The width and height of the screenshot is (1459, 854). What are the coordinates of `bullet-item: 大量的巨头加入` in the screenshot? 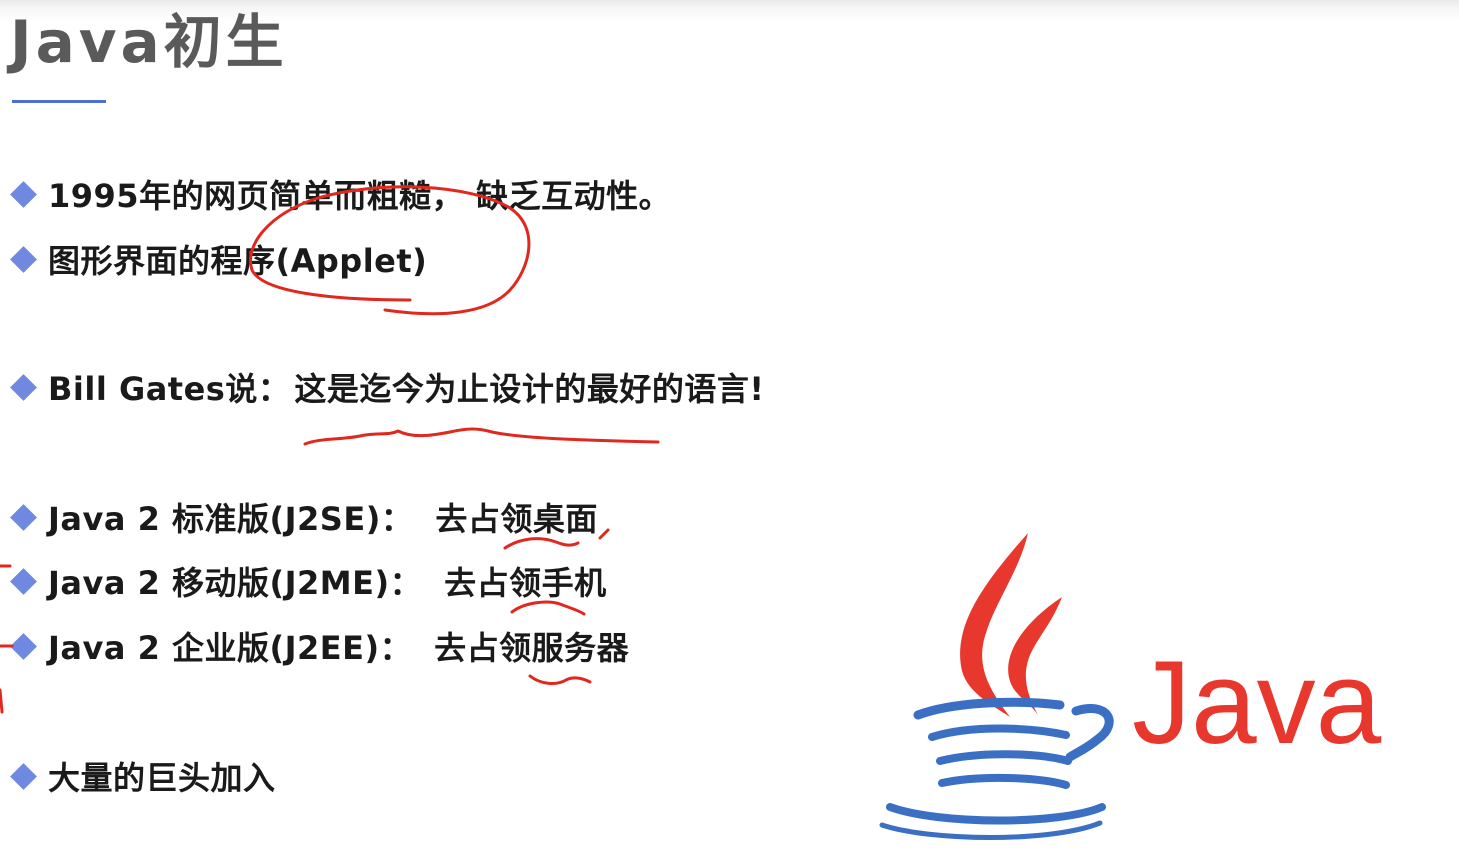 It's located at (143, 776).